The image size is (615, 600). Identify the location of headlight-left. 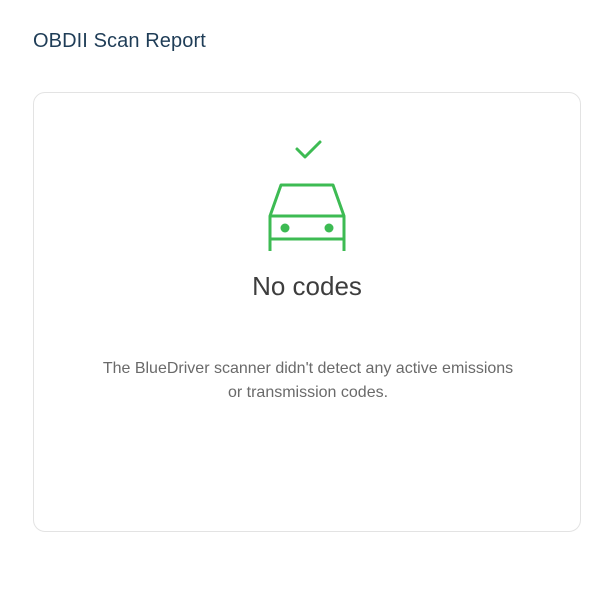
(285, 228).